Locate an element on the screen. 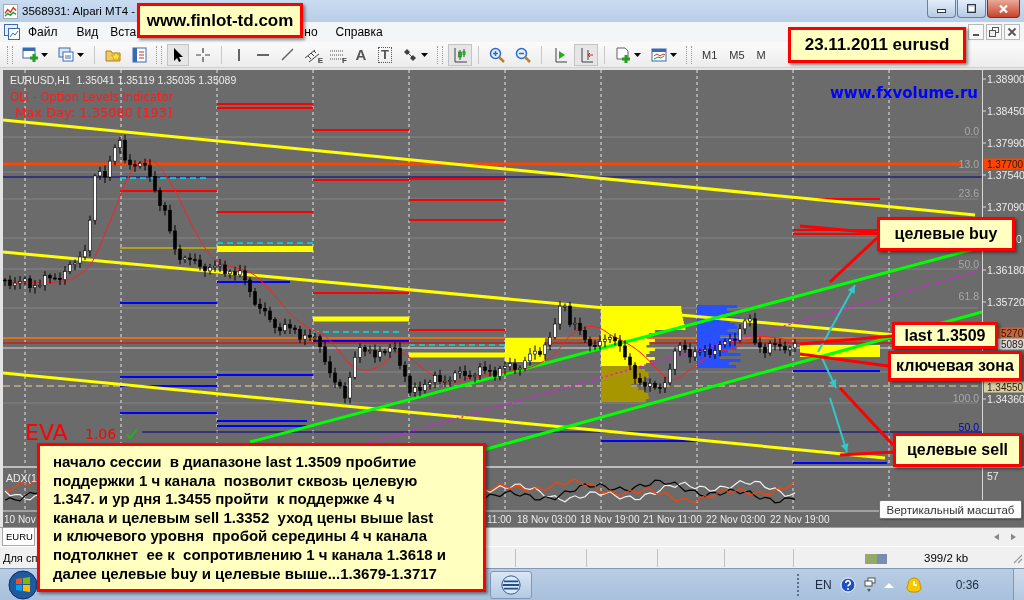  time-axis-label: 11:00 is located at coordinates (499, 519).